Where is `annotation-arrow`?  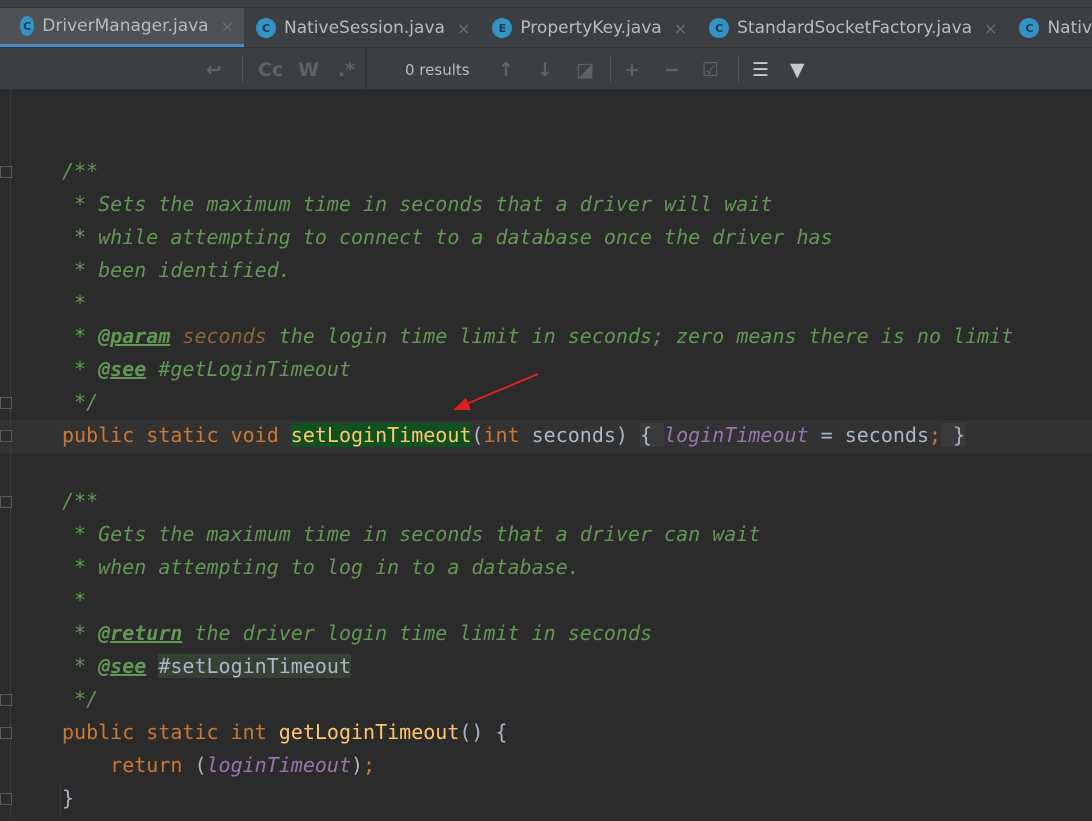 annotation-arrow is located at coordinates (496, 391).